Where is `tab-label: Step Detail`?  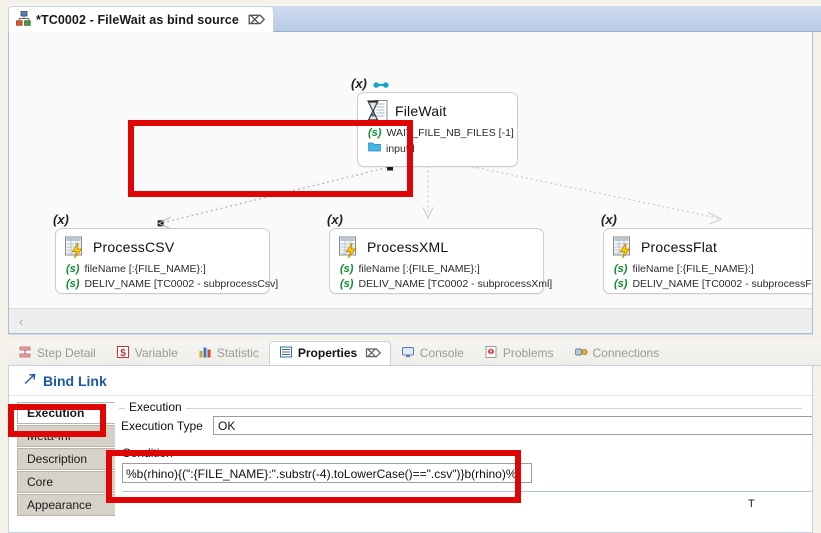 tab-label: Step Detail is located at coordinates (66, 353).